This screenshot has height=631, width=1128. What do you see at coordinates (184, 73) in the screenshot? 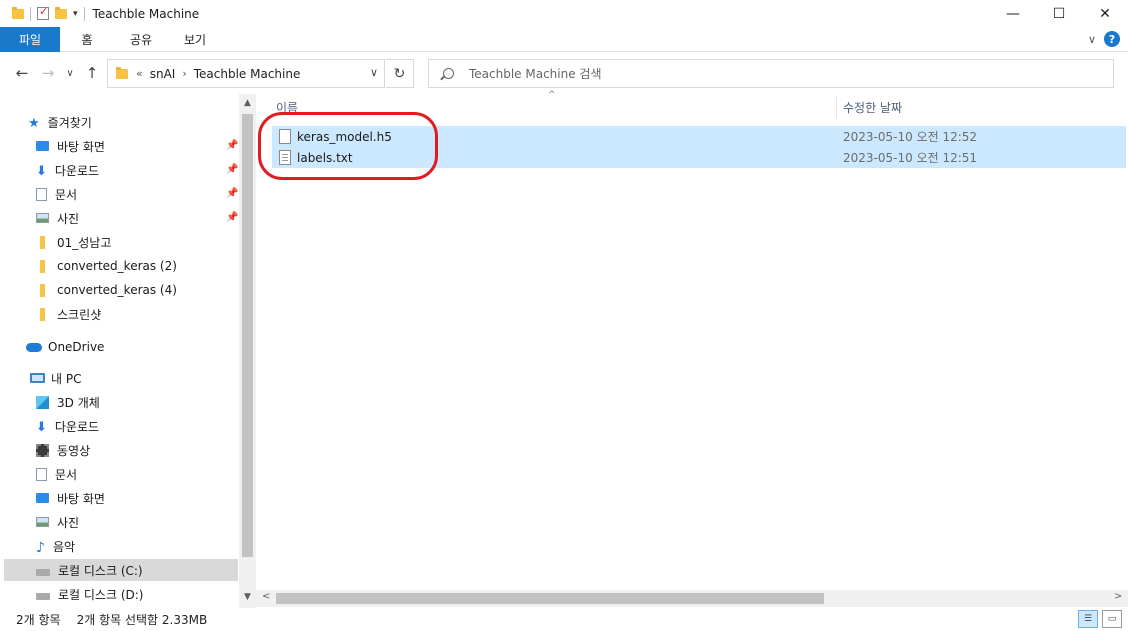
I see `chevron-right-icon: ›` at bounding box center [184, 73].